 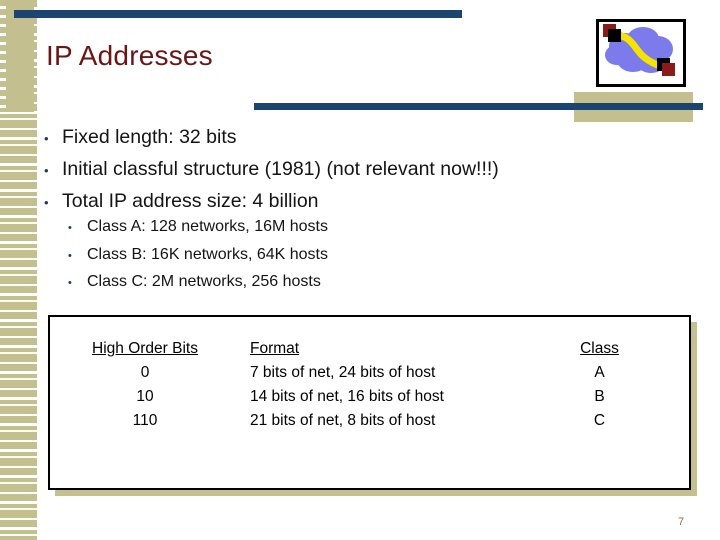 What do you see at coordinates (145, 396) in the screenshot?
I see `table-cell-bits: 10` at bounding box center [145, 396].